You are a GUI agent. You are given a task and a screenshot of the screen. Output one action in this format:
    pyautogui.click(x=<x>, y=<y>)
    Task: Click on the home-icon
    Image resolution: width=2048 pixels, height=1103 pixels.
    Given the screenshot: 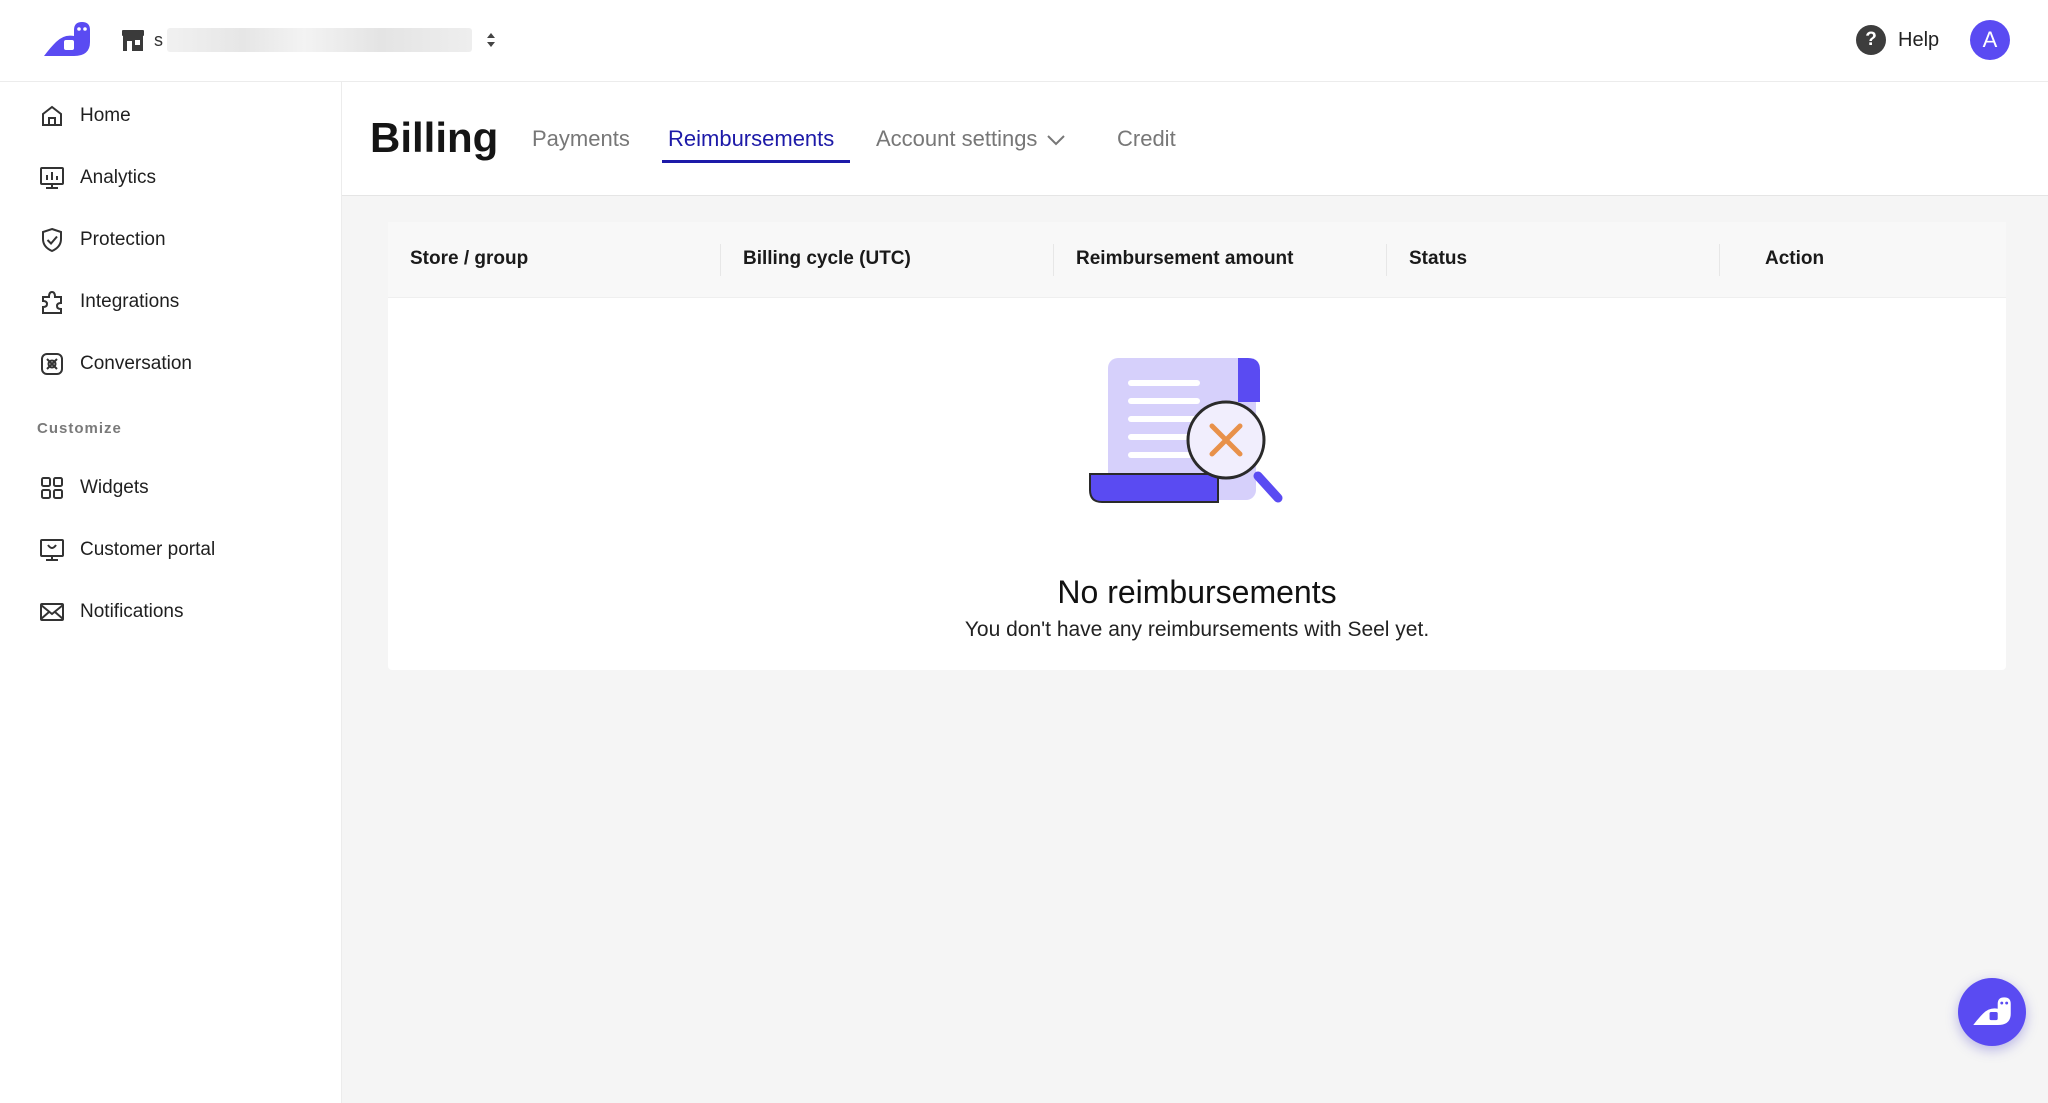 What is the action you would take?
    pyautogui.click(x=52, y=115)
    